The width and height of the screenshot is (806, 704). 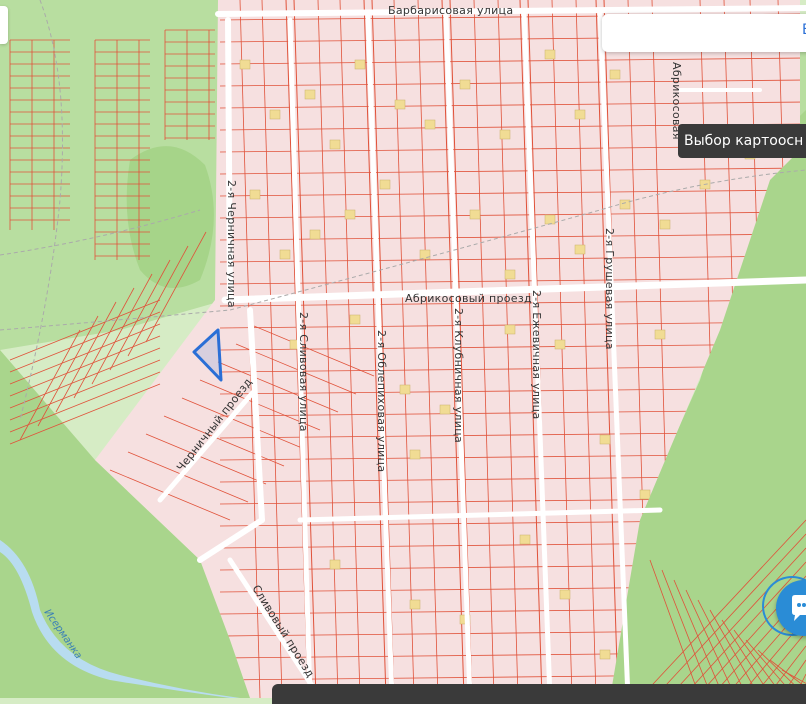 What do you see at coordinates (4, 25) in the screenshot?
I see `left-panel-toggle` at bounding box center [4, 25].